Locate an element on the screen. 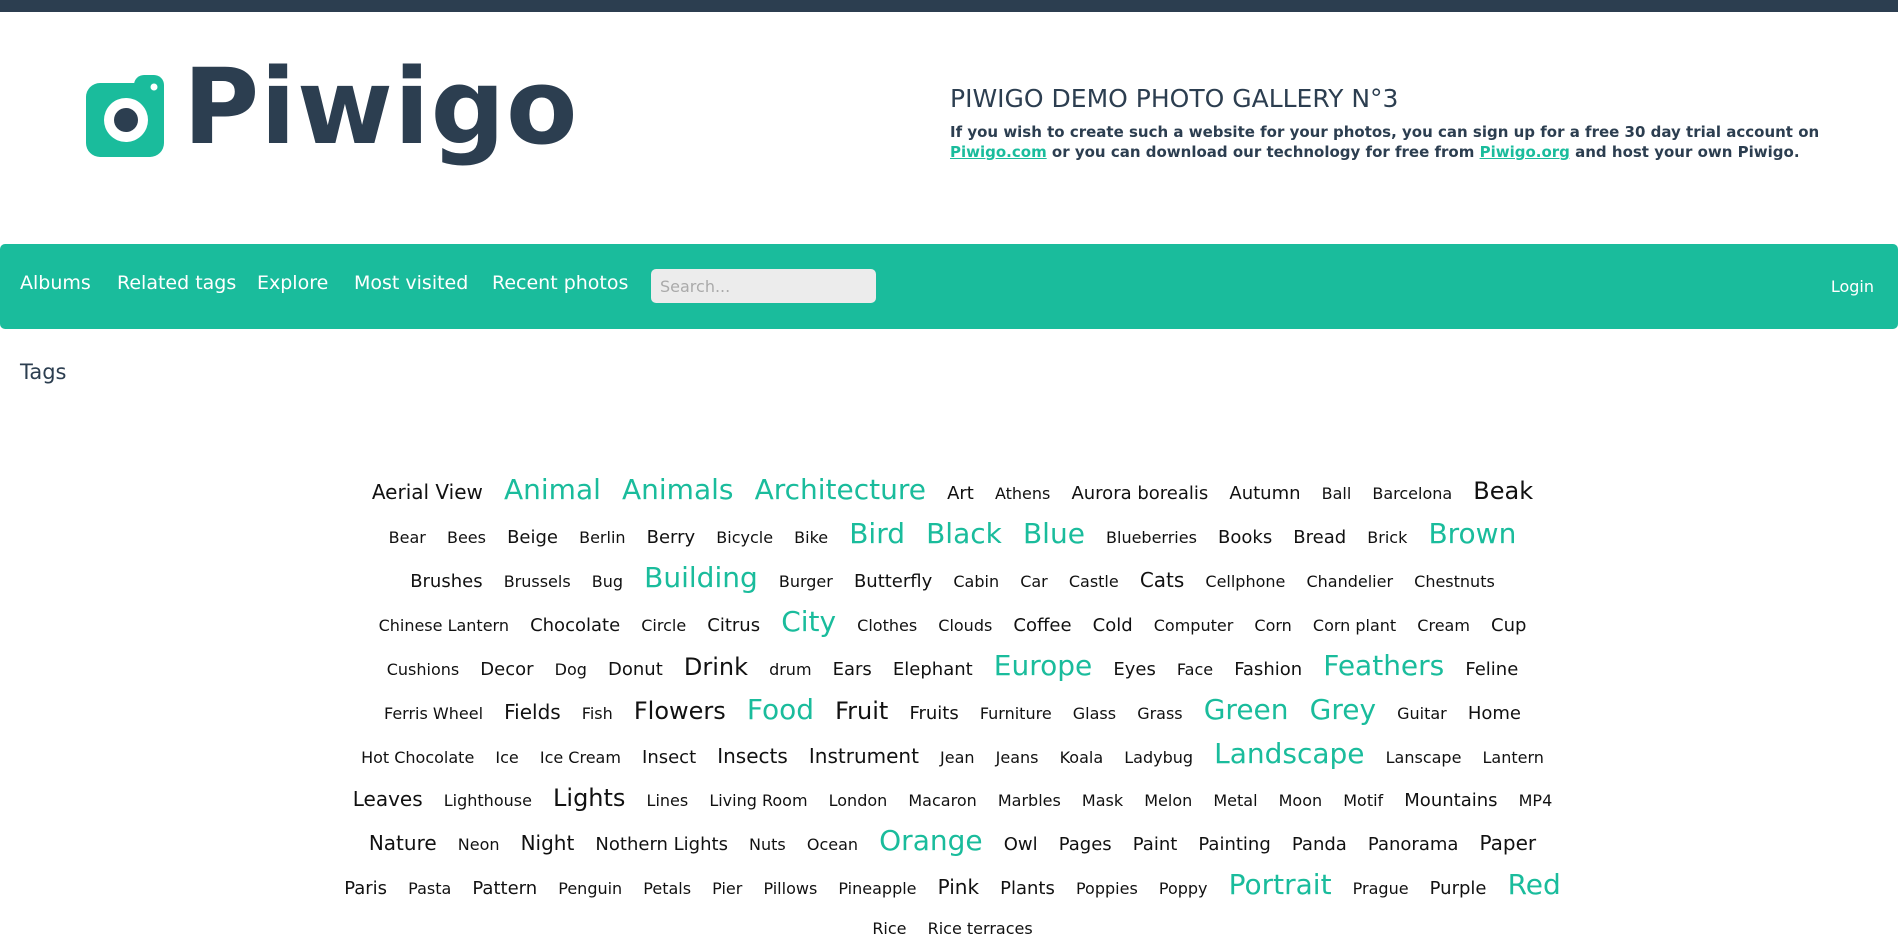 This screenshot has width=1898, height=949. tag-link: Animal is located at coordinates (552, 490).